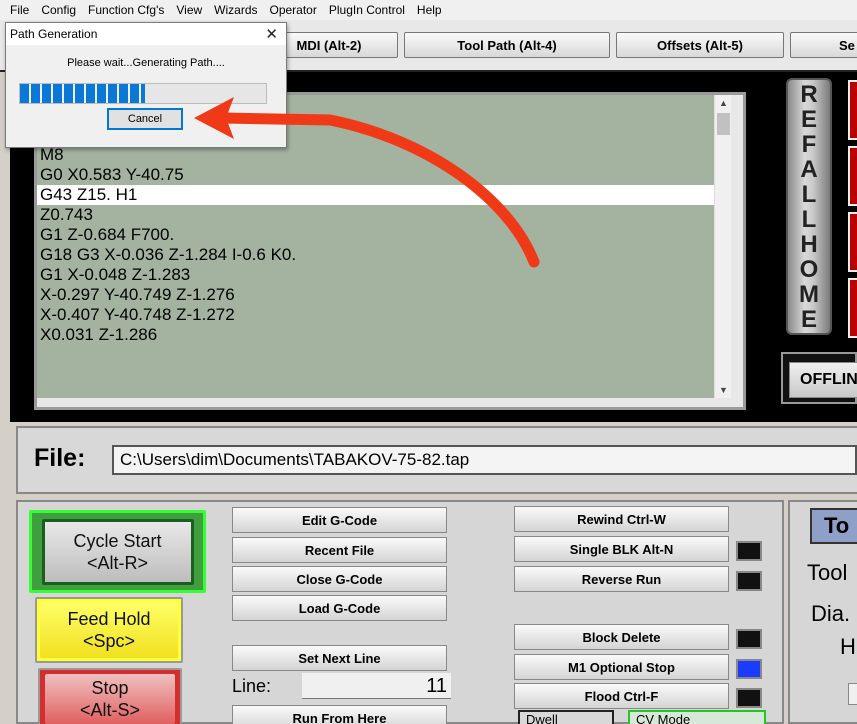 The height and width of the screenshot is (724, 857). Describe the element at coordinates (848, 646) in the screenshot. I see `h-label: H` at that location.